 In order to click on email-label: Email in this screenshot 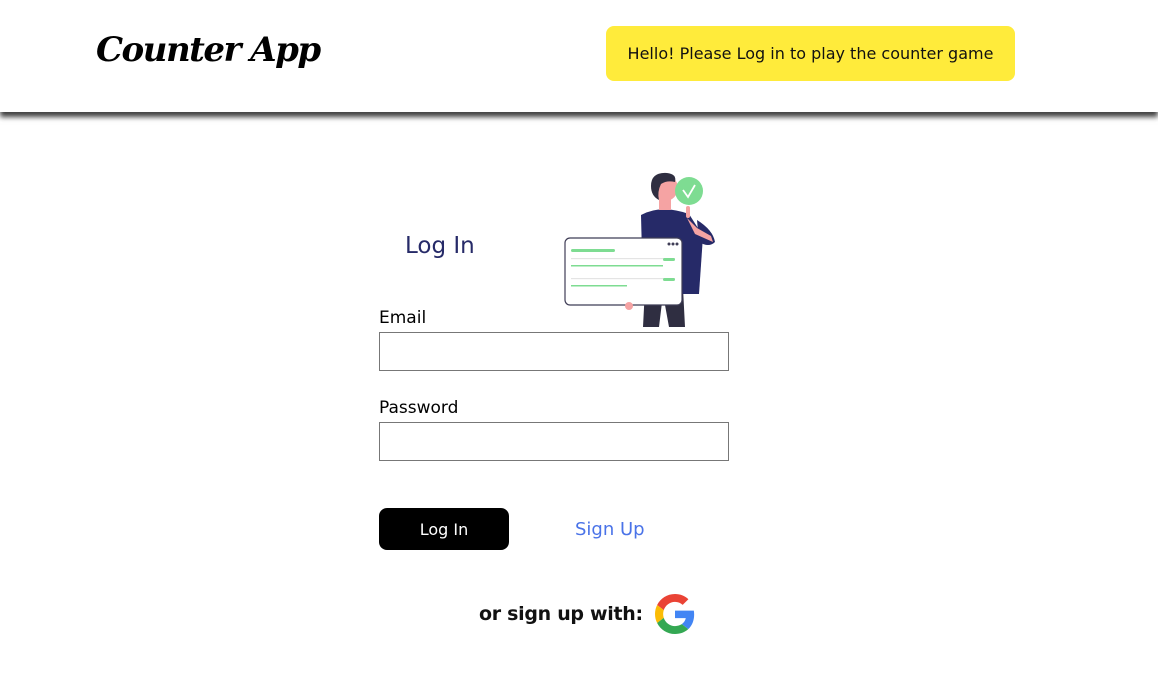, I will do `click(403, 318)`.